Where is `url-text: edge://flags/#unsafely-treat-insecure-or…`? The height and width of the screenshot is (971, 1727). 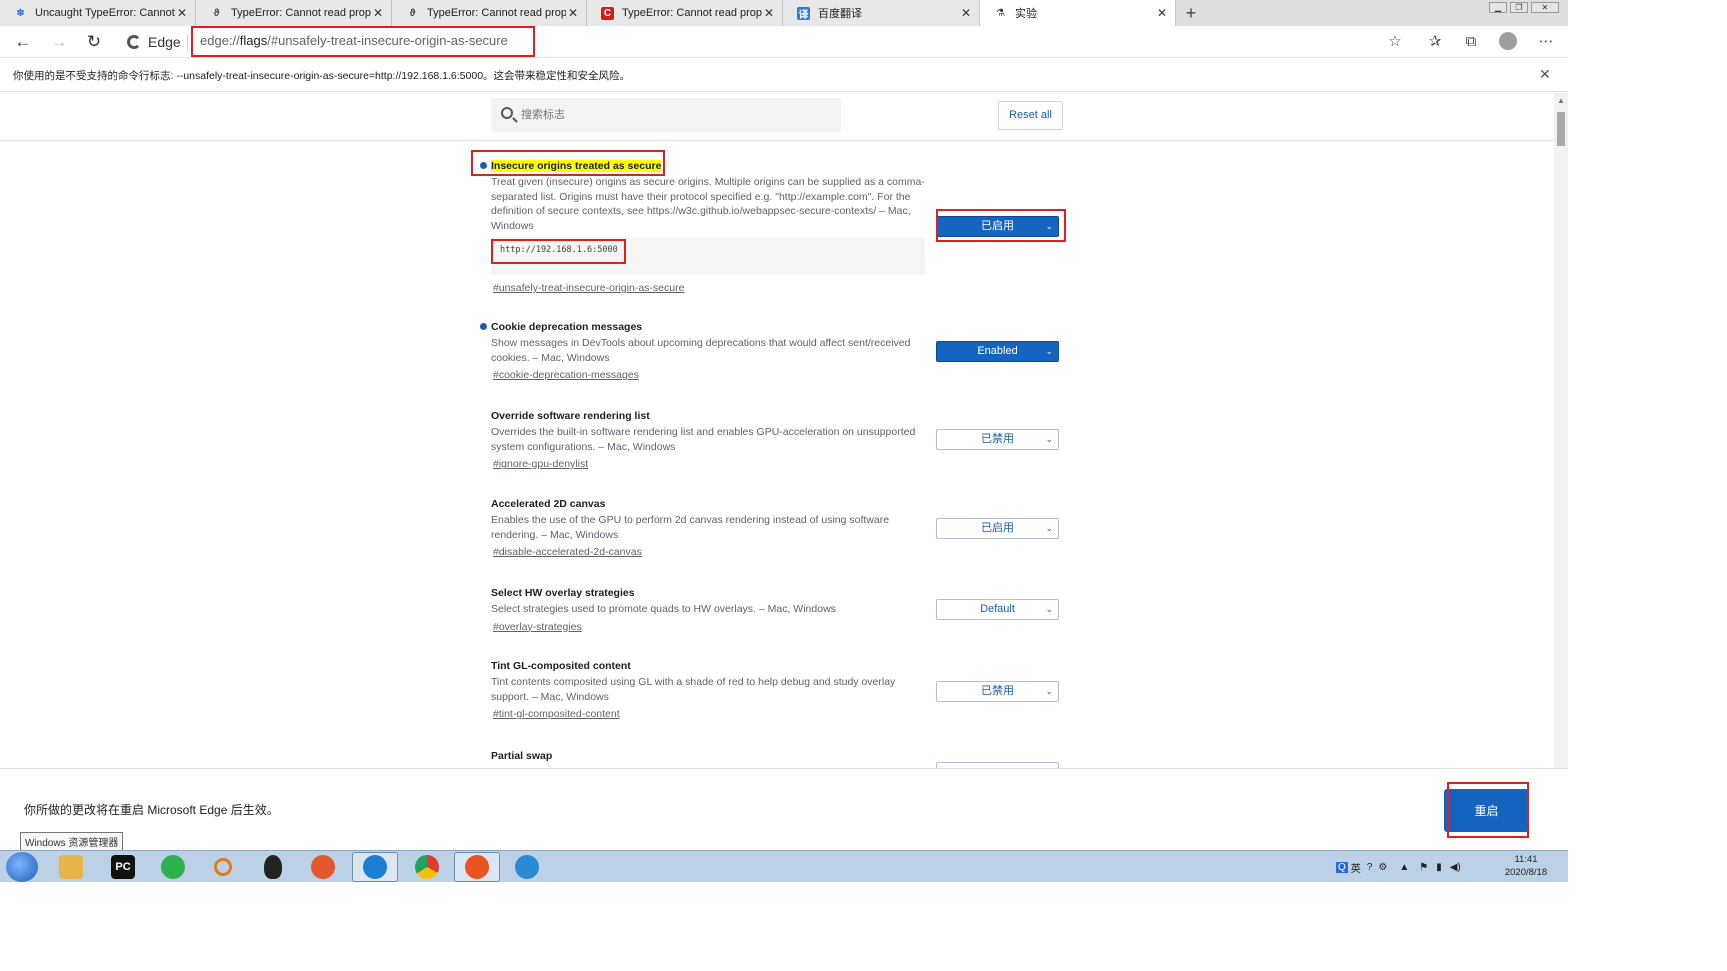 url-text: edge://flags/#unsafely-treat-insecure-or… is located at coordinates (354, 40).